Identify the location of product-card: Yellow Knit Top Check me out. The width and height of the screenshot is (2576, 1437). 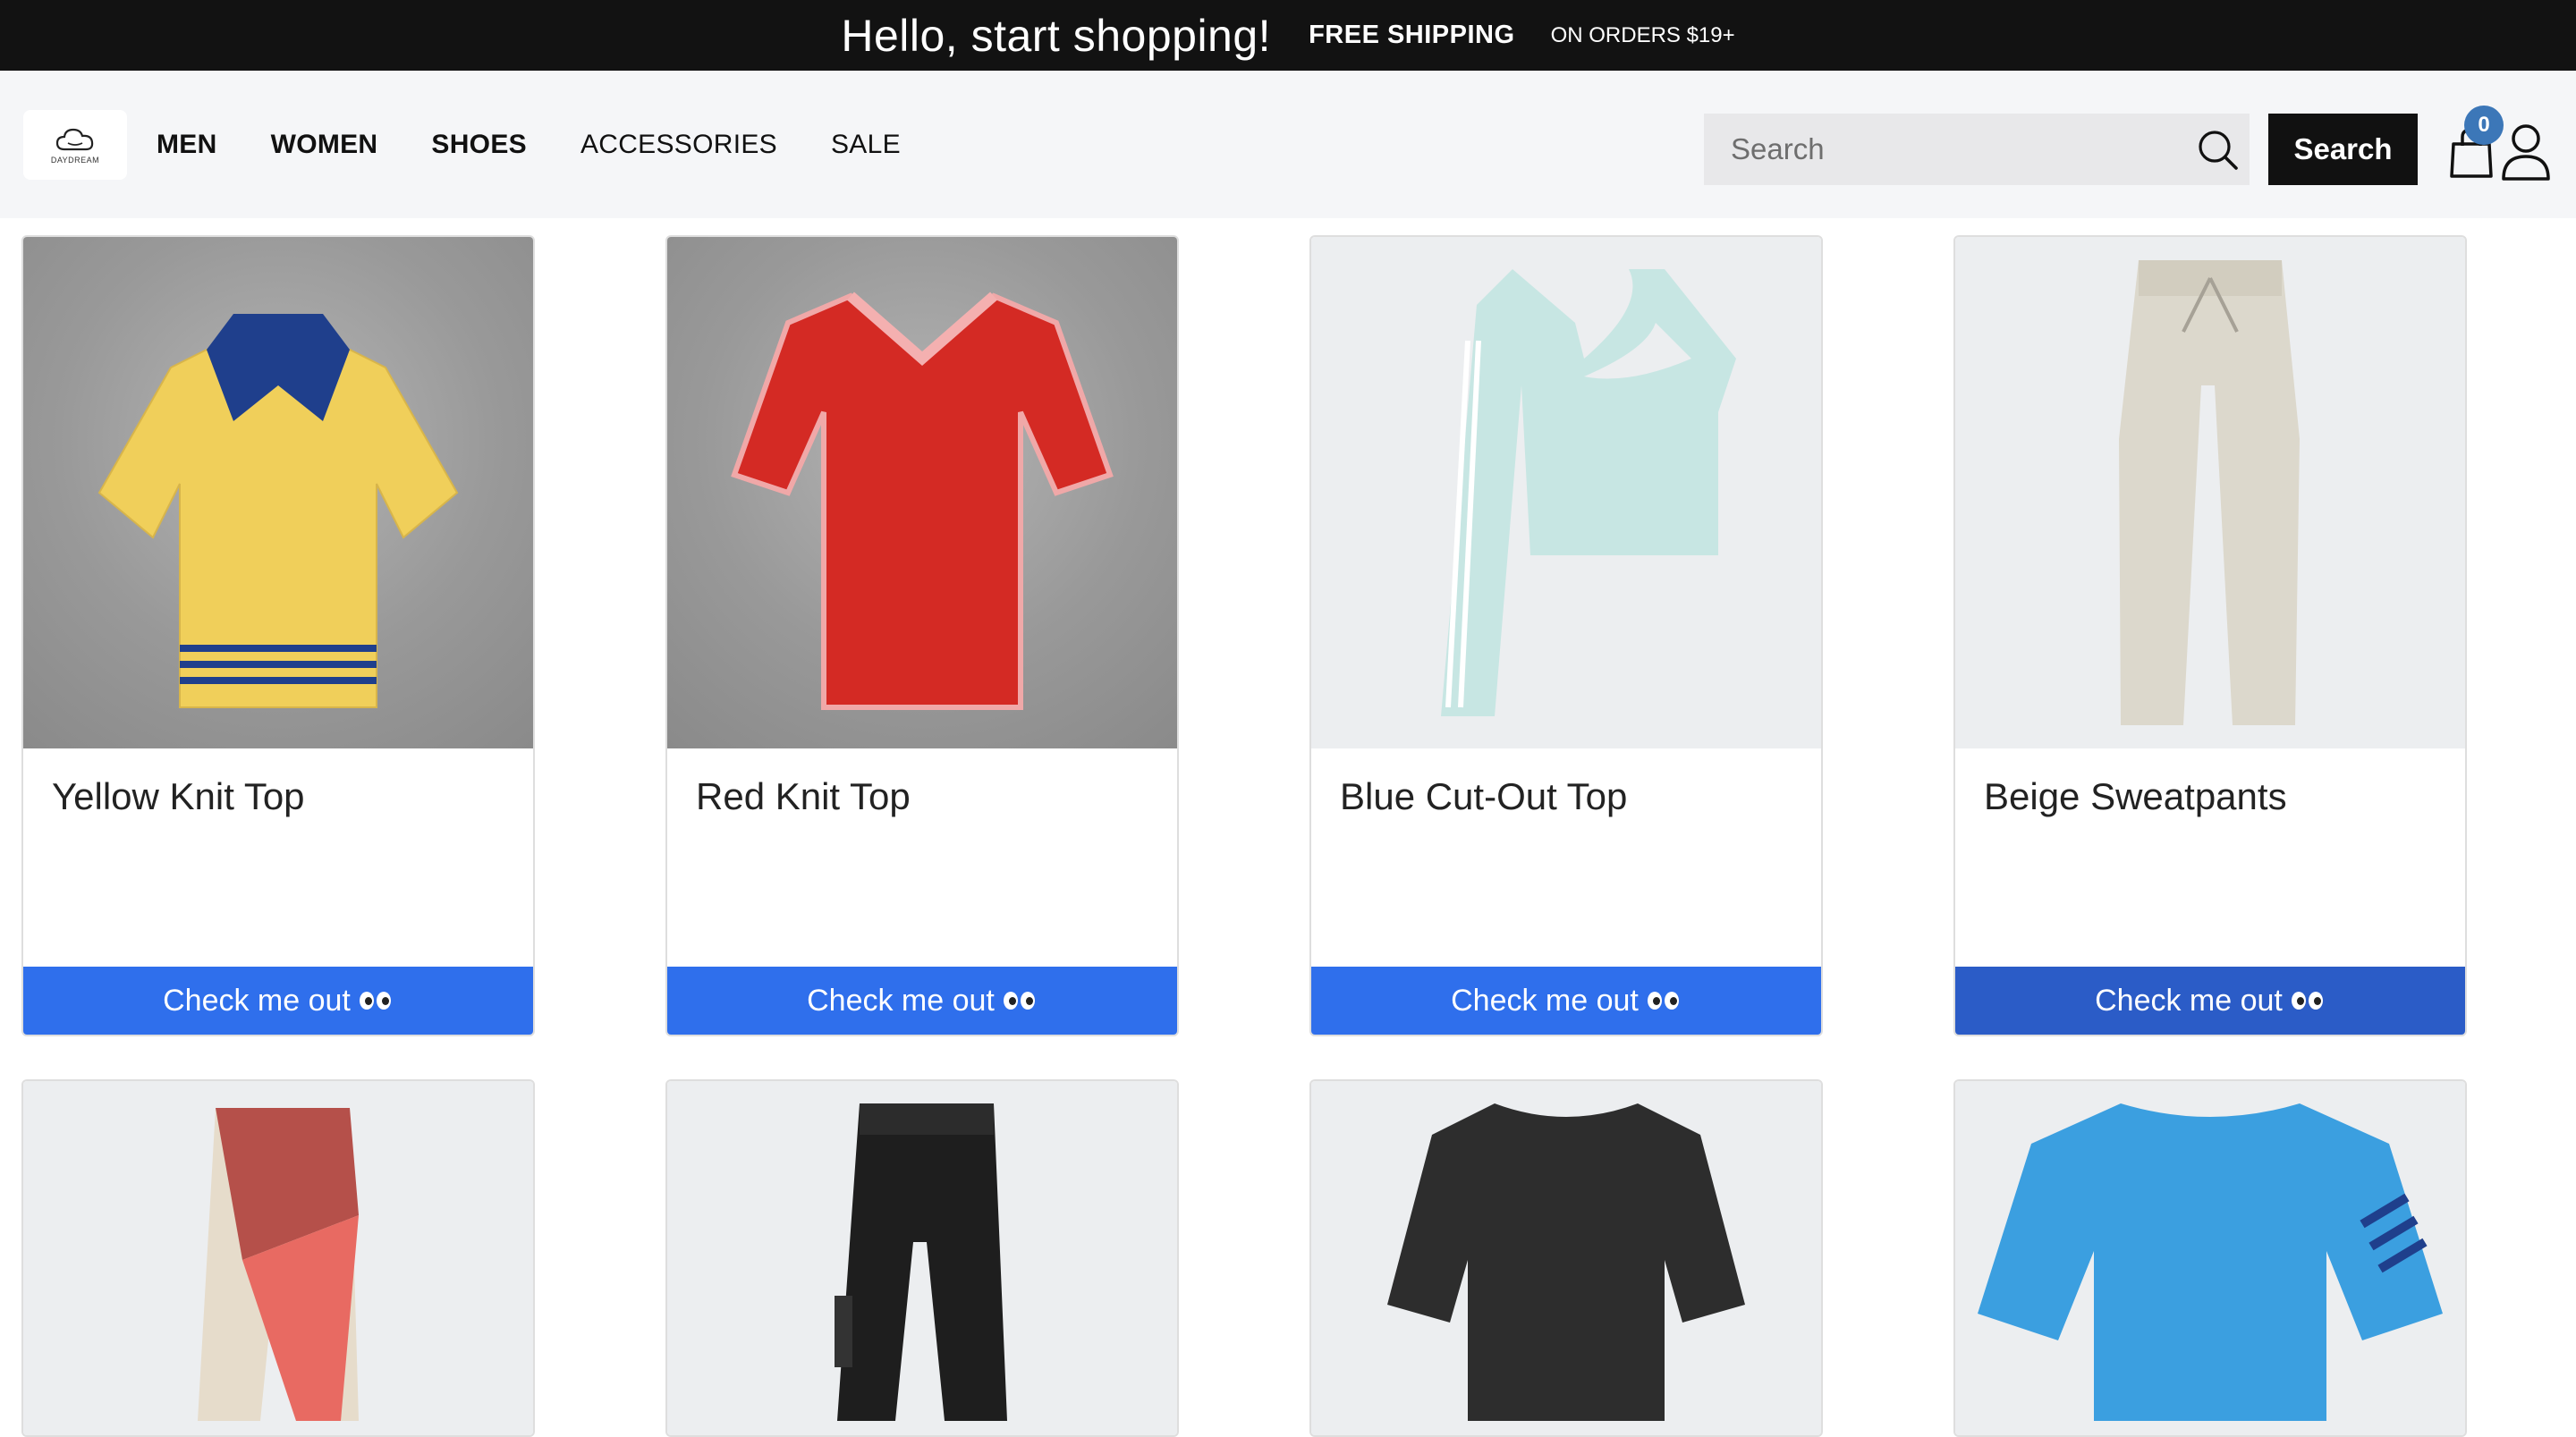
(278, 636).